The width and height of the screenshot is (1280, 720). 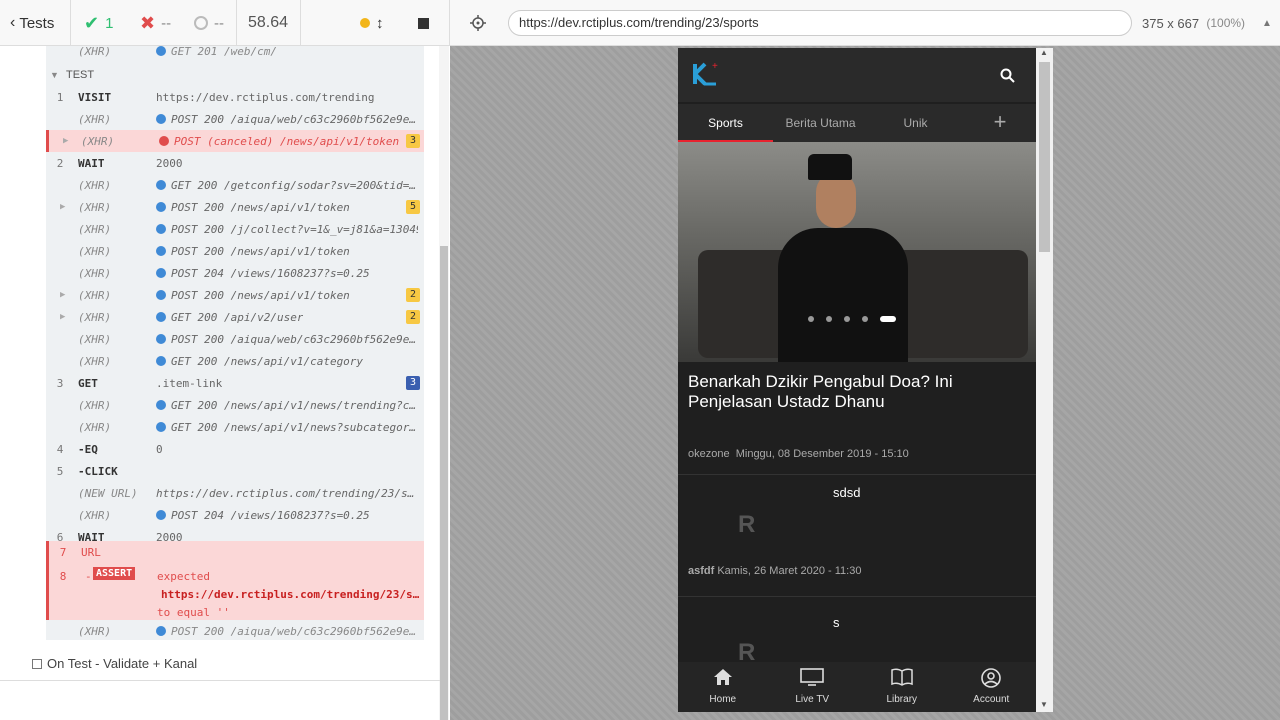 I want to click on passed-count: ✔ 1, so click(x=98, y=23).